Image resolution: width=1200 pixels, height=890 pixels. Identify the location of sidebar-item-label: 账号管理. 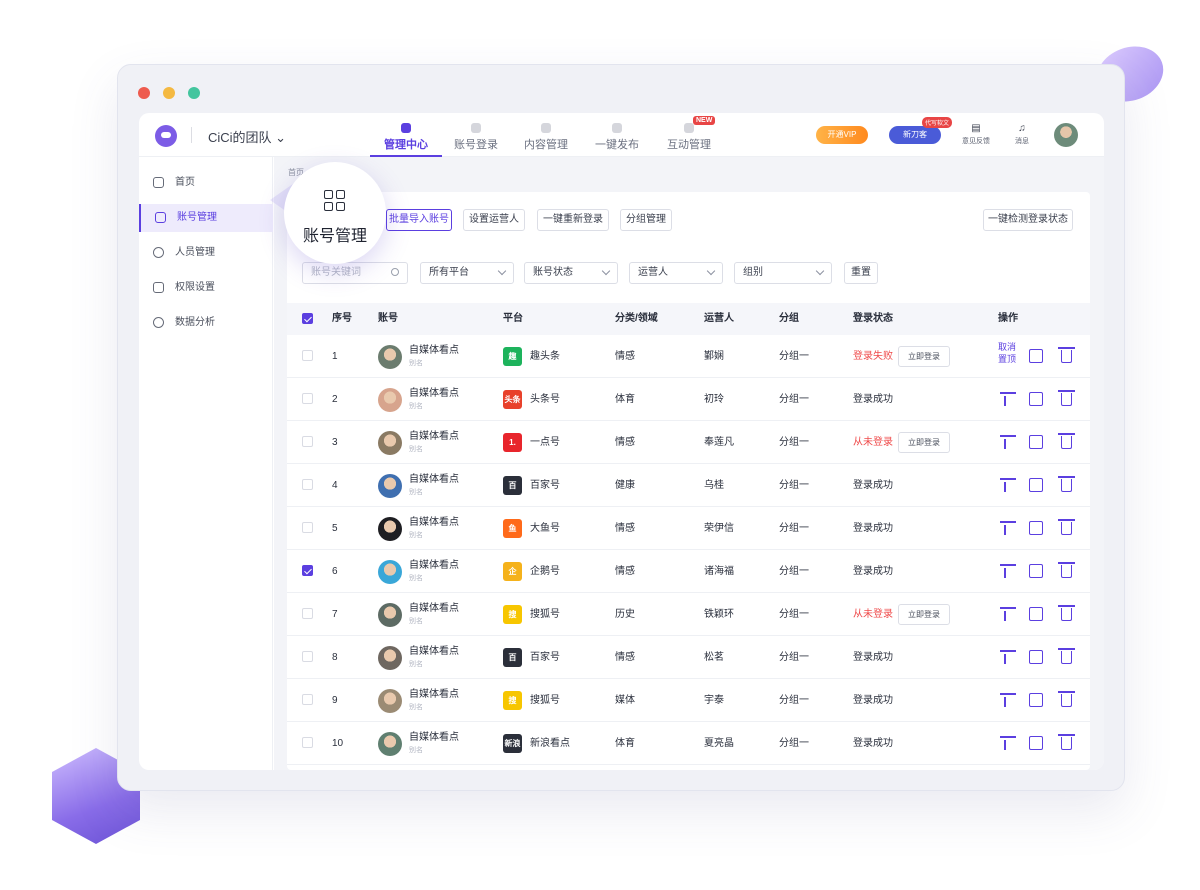
(197, 217).